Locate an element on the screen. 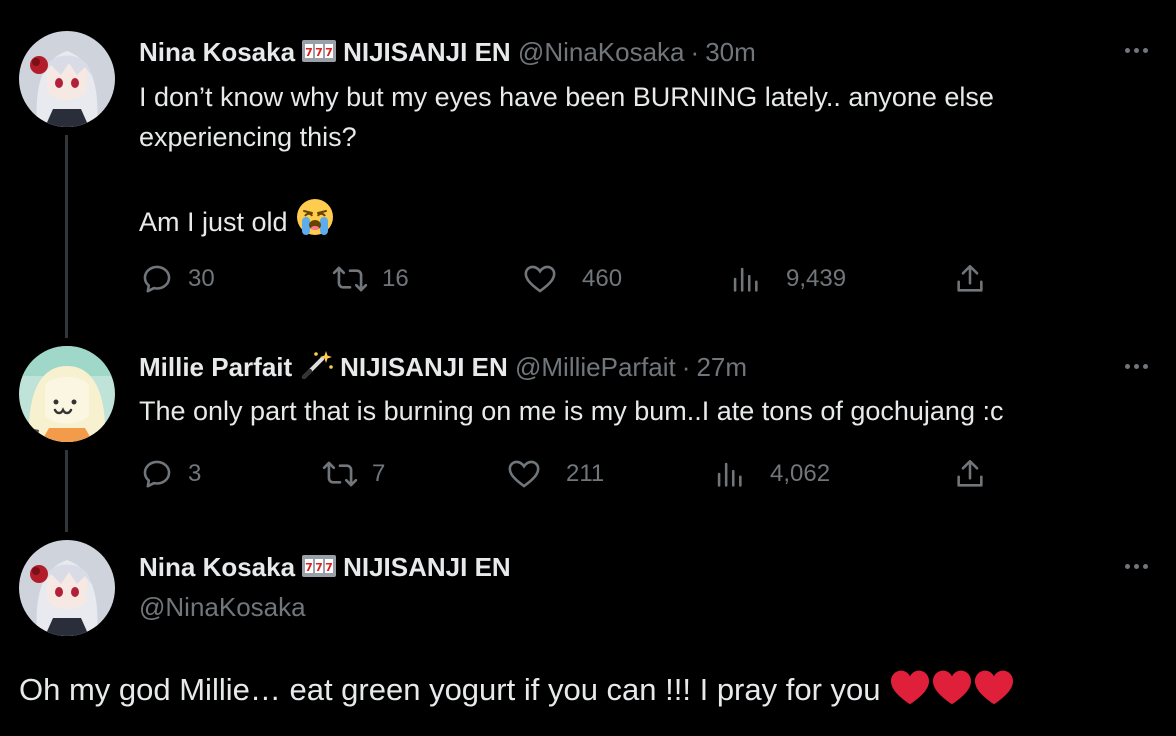 The height and width of the screenshot is (736, 1176). tweet-text-span: Am I just old is located at coordinates (213, 222).